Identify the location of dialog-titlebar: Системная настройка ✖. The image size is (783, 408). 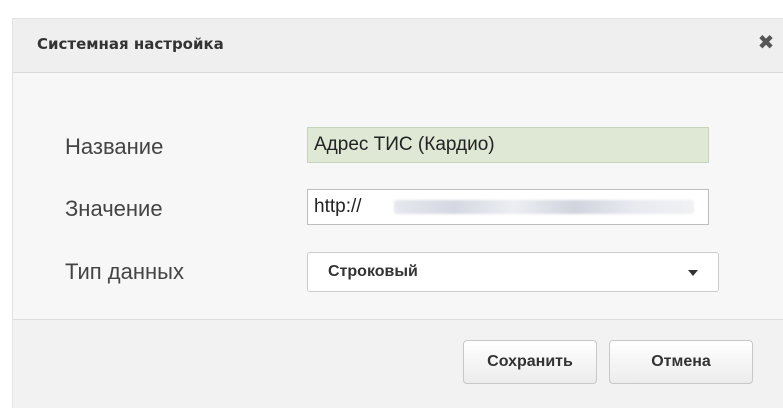
(398, 46).